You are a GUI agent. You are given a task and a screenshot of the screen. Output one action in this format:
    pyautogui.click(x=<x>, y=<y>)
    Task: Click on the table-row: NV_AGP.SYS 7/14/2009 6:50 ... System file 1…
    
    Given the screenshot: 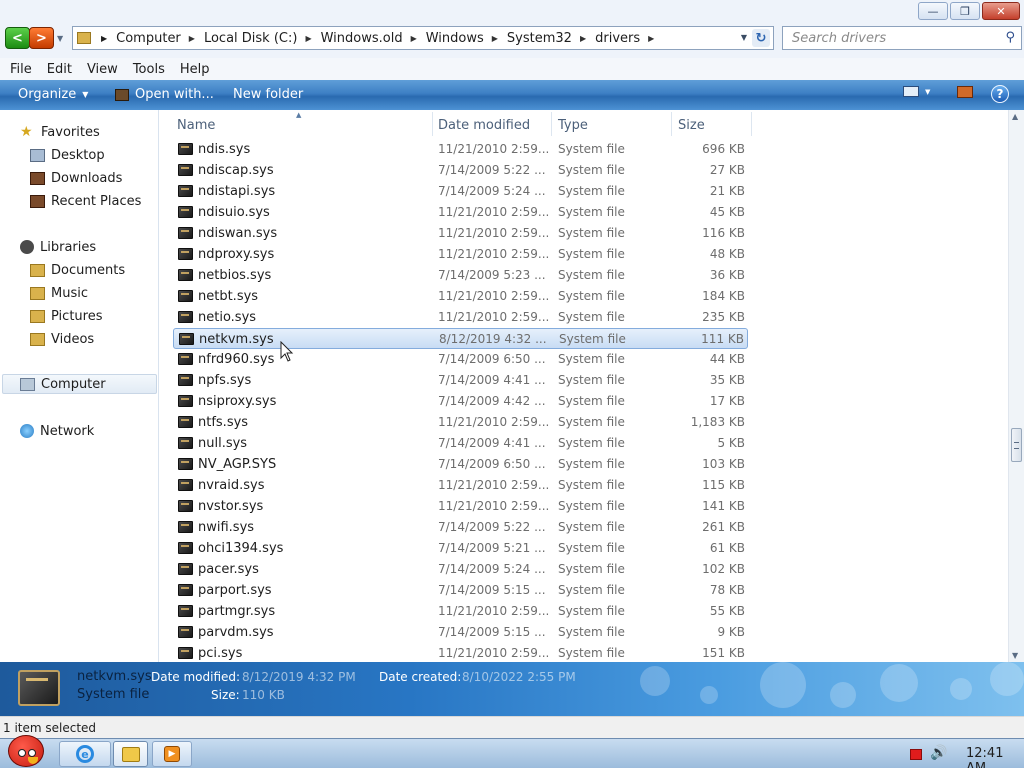 What is the action you would take?
    pyautogui.click(x=460, y=464)
    